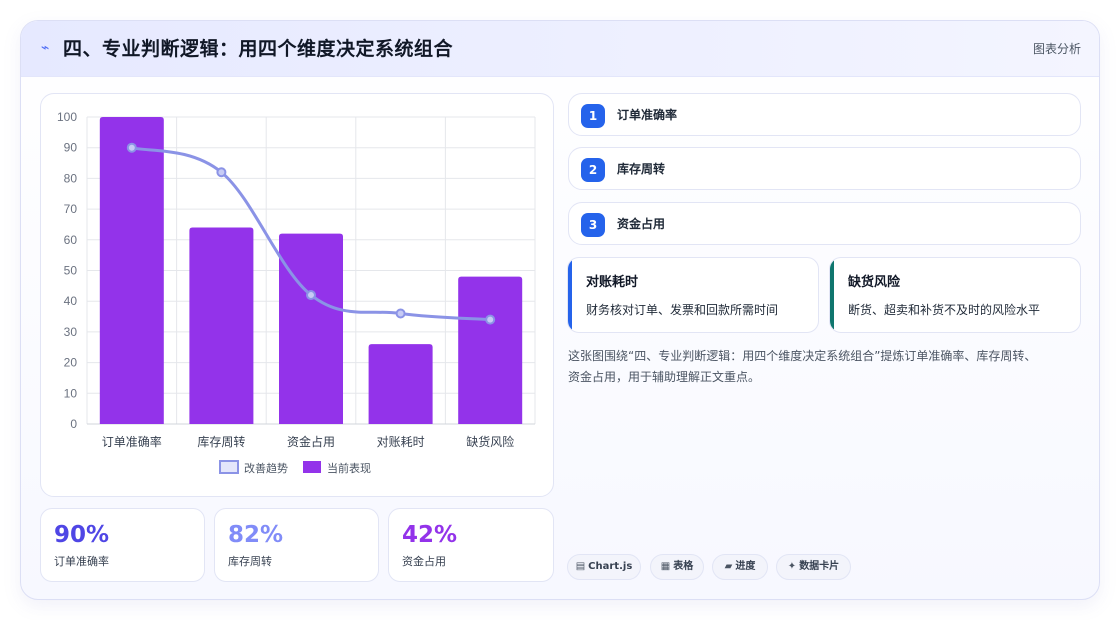 This screenshot has width=1120, height=620. I want to click on step-item: 1 订单准确率, so click(824, 114).